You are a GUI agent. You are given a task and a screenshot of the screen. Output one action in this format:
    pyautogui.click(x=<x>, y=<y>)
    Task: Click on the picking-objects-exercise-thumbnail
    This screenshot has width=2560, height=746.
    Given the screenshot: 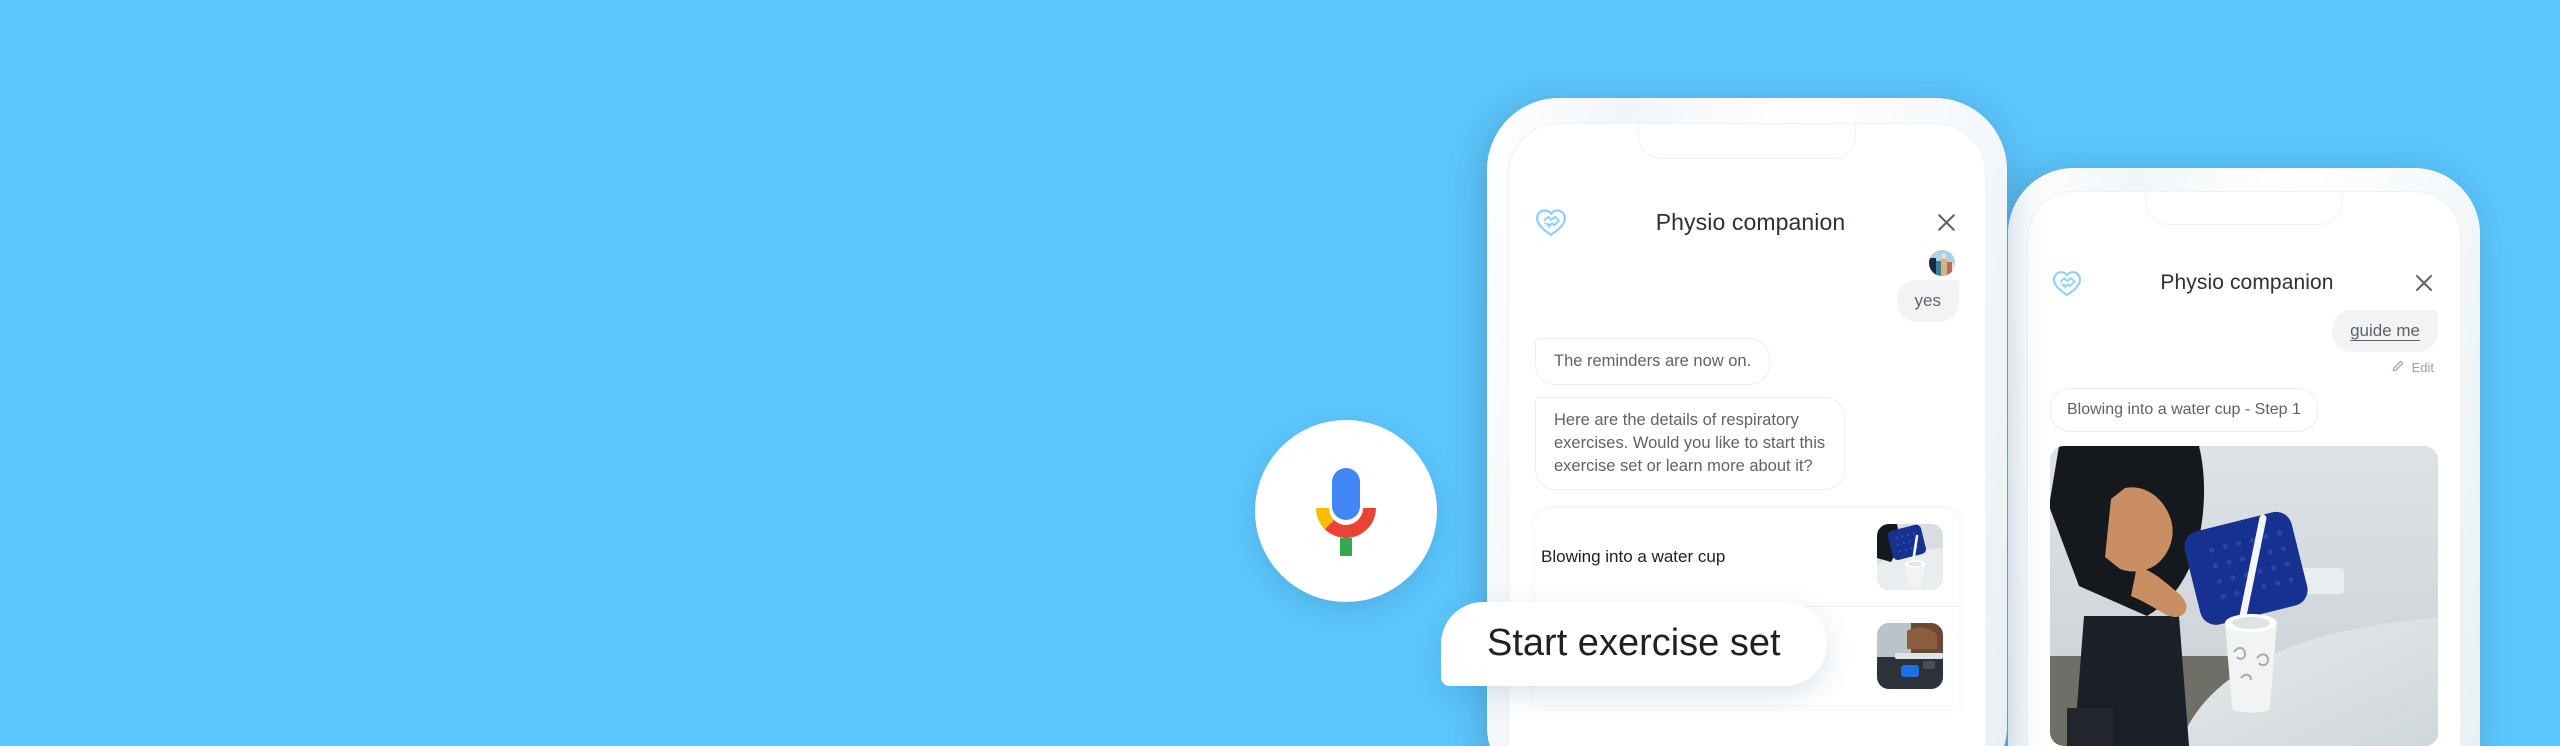 What is the action you would take?
    pyautogui.click(x=1910, y=656)
    